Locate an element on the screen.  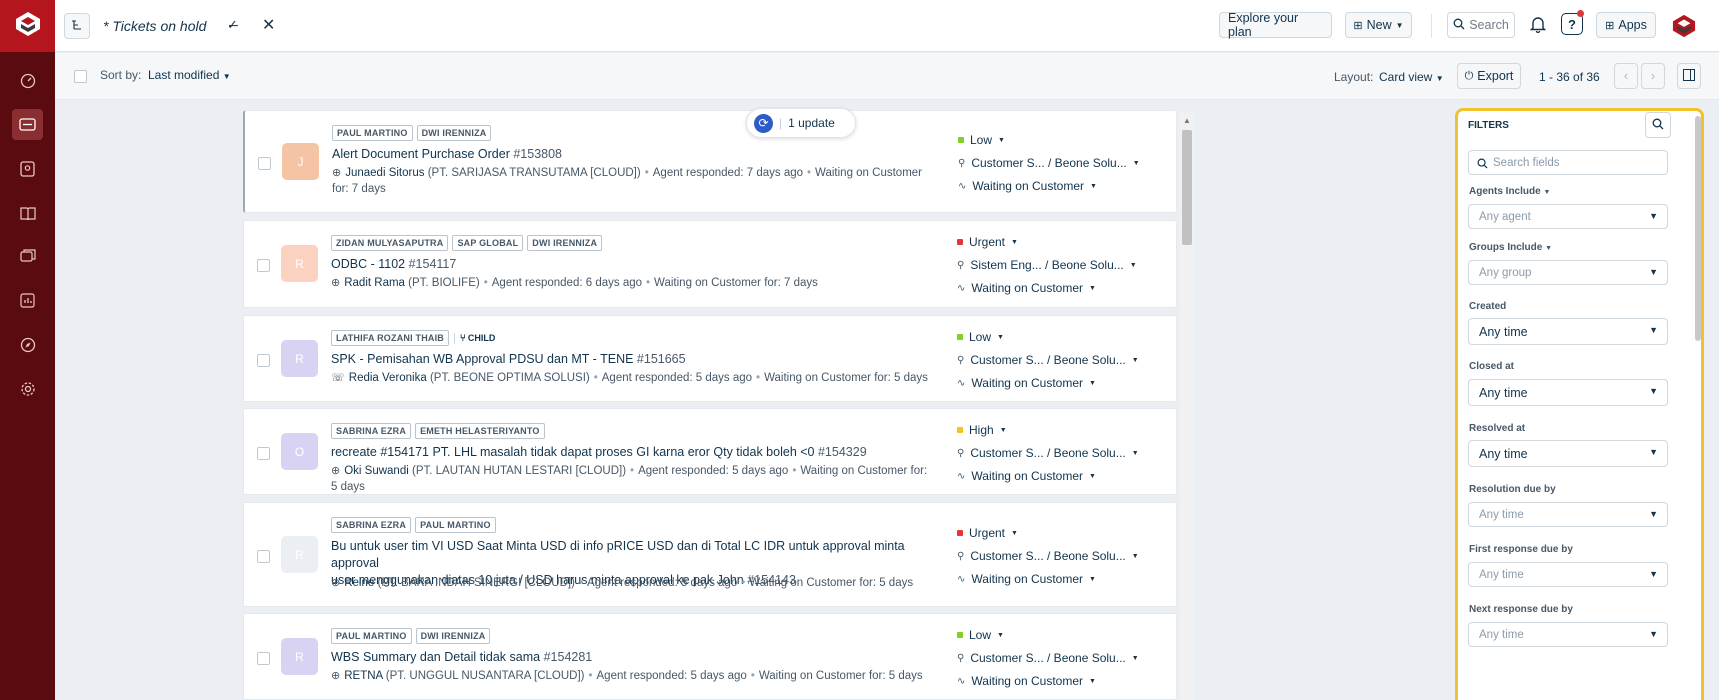
chevron-down-icon: ▼ is located at coordinates (1549, 248).